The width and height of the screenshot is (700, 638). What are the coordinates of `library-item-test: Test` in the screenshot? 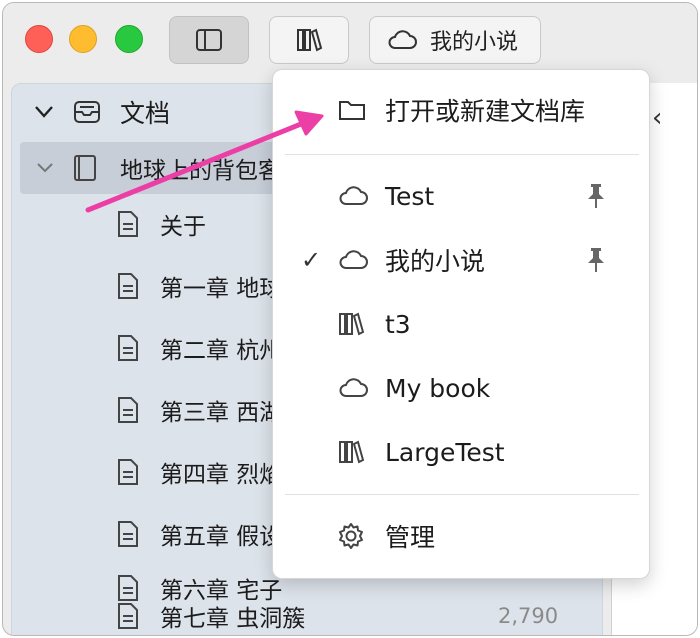 It's located at (461, 196).